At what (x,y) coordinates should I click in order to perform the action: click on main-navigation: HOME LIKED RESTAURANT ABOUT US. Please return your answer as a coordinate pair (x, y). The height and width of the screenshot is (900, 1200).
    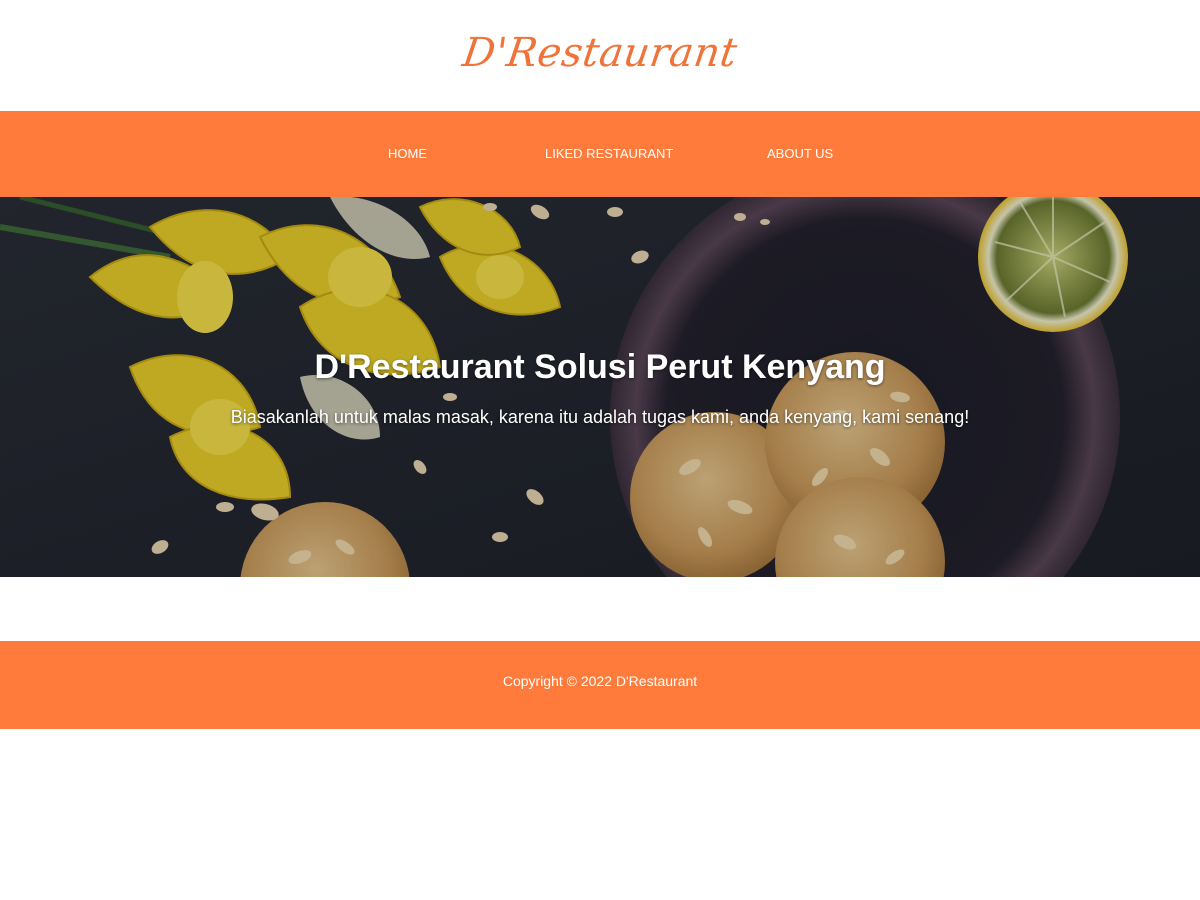
    Looking at the image, I should click on (600, 154).